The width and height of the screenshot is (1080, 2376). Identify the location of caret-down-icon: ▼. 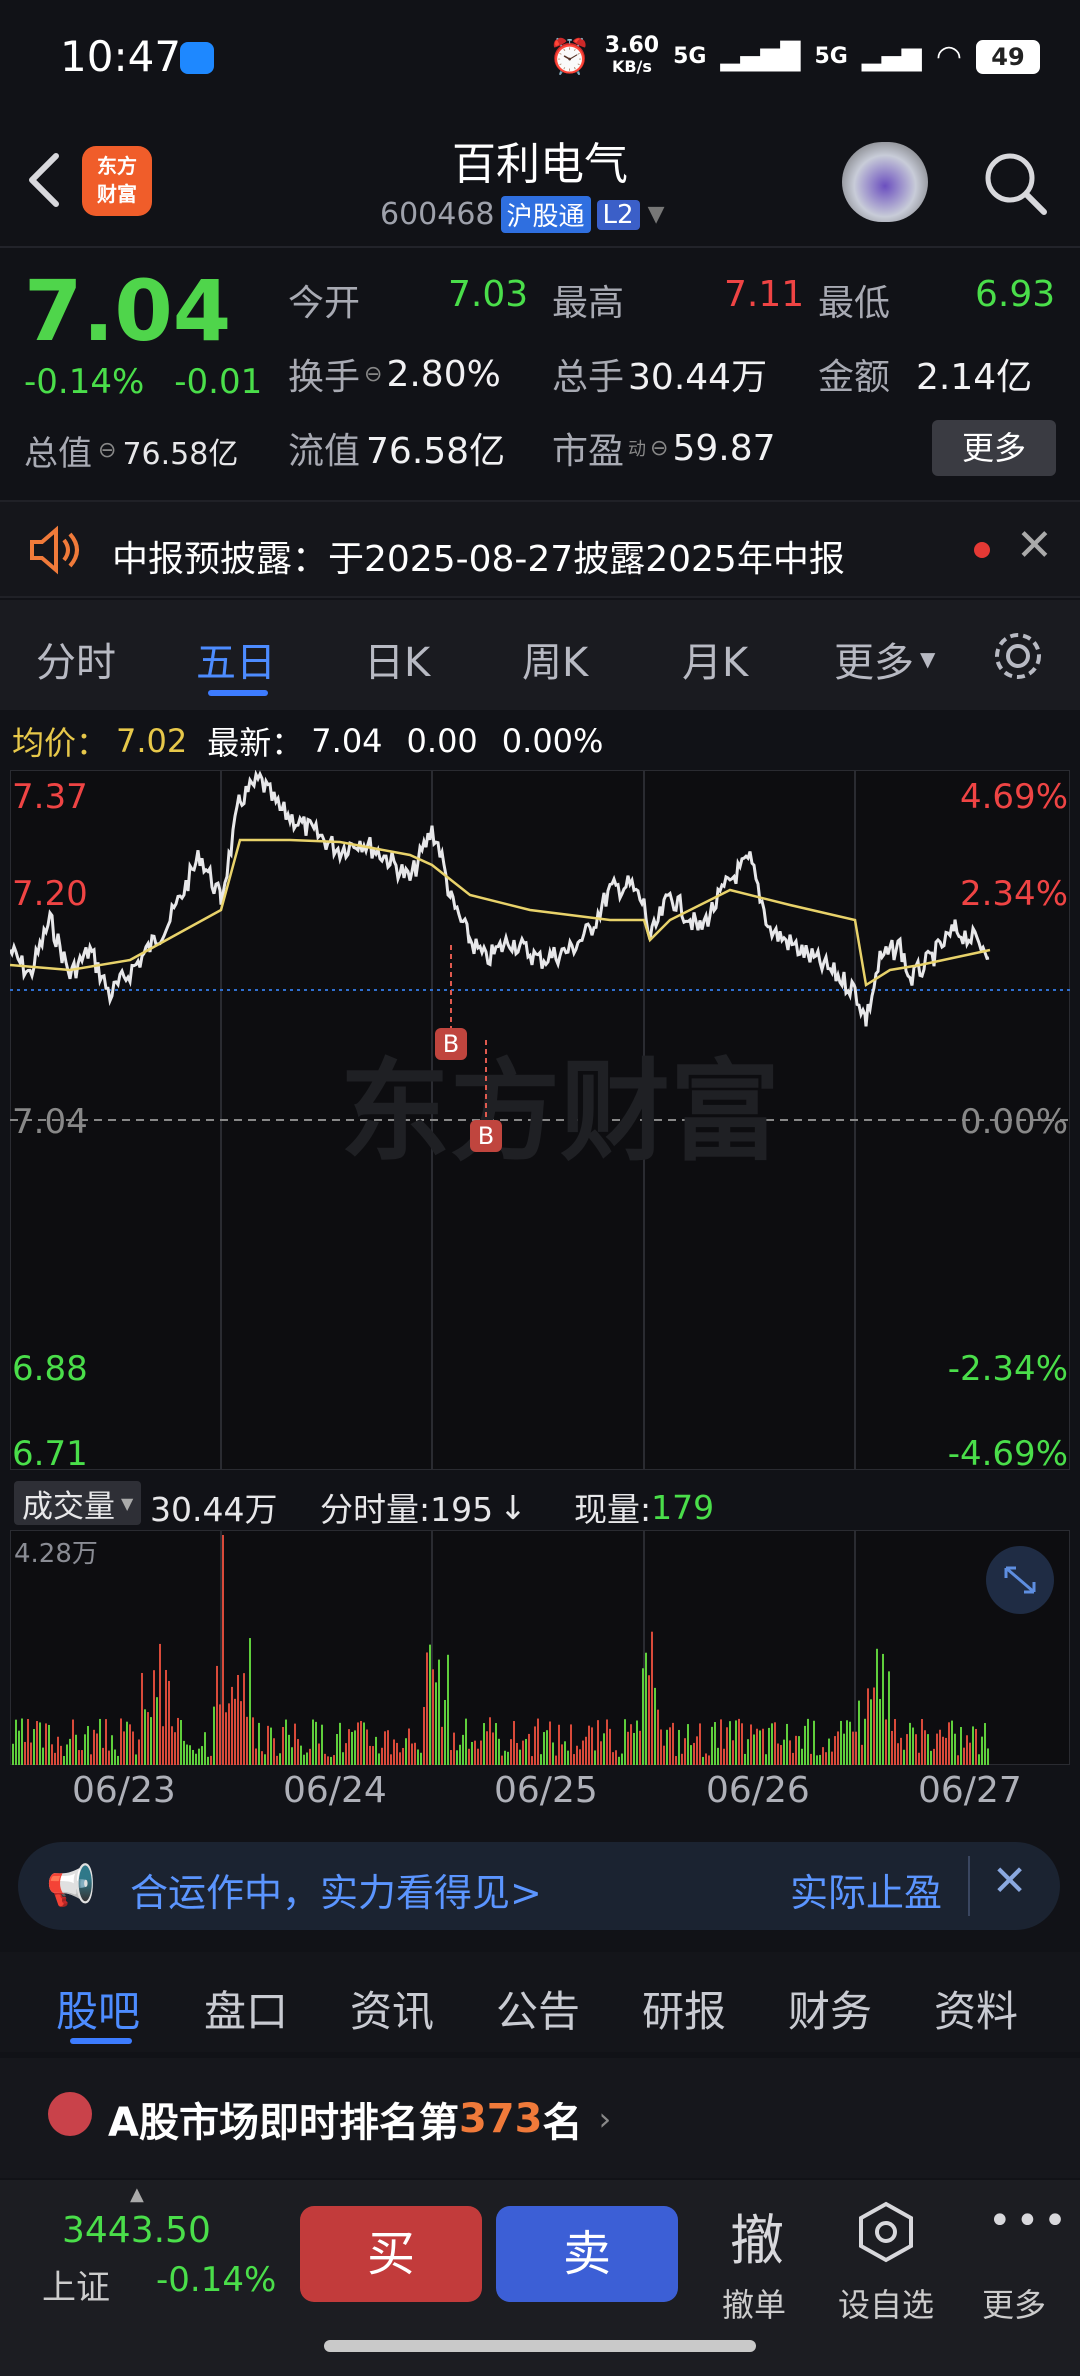
(928, 659).